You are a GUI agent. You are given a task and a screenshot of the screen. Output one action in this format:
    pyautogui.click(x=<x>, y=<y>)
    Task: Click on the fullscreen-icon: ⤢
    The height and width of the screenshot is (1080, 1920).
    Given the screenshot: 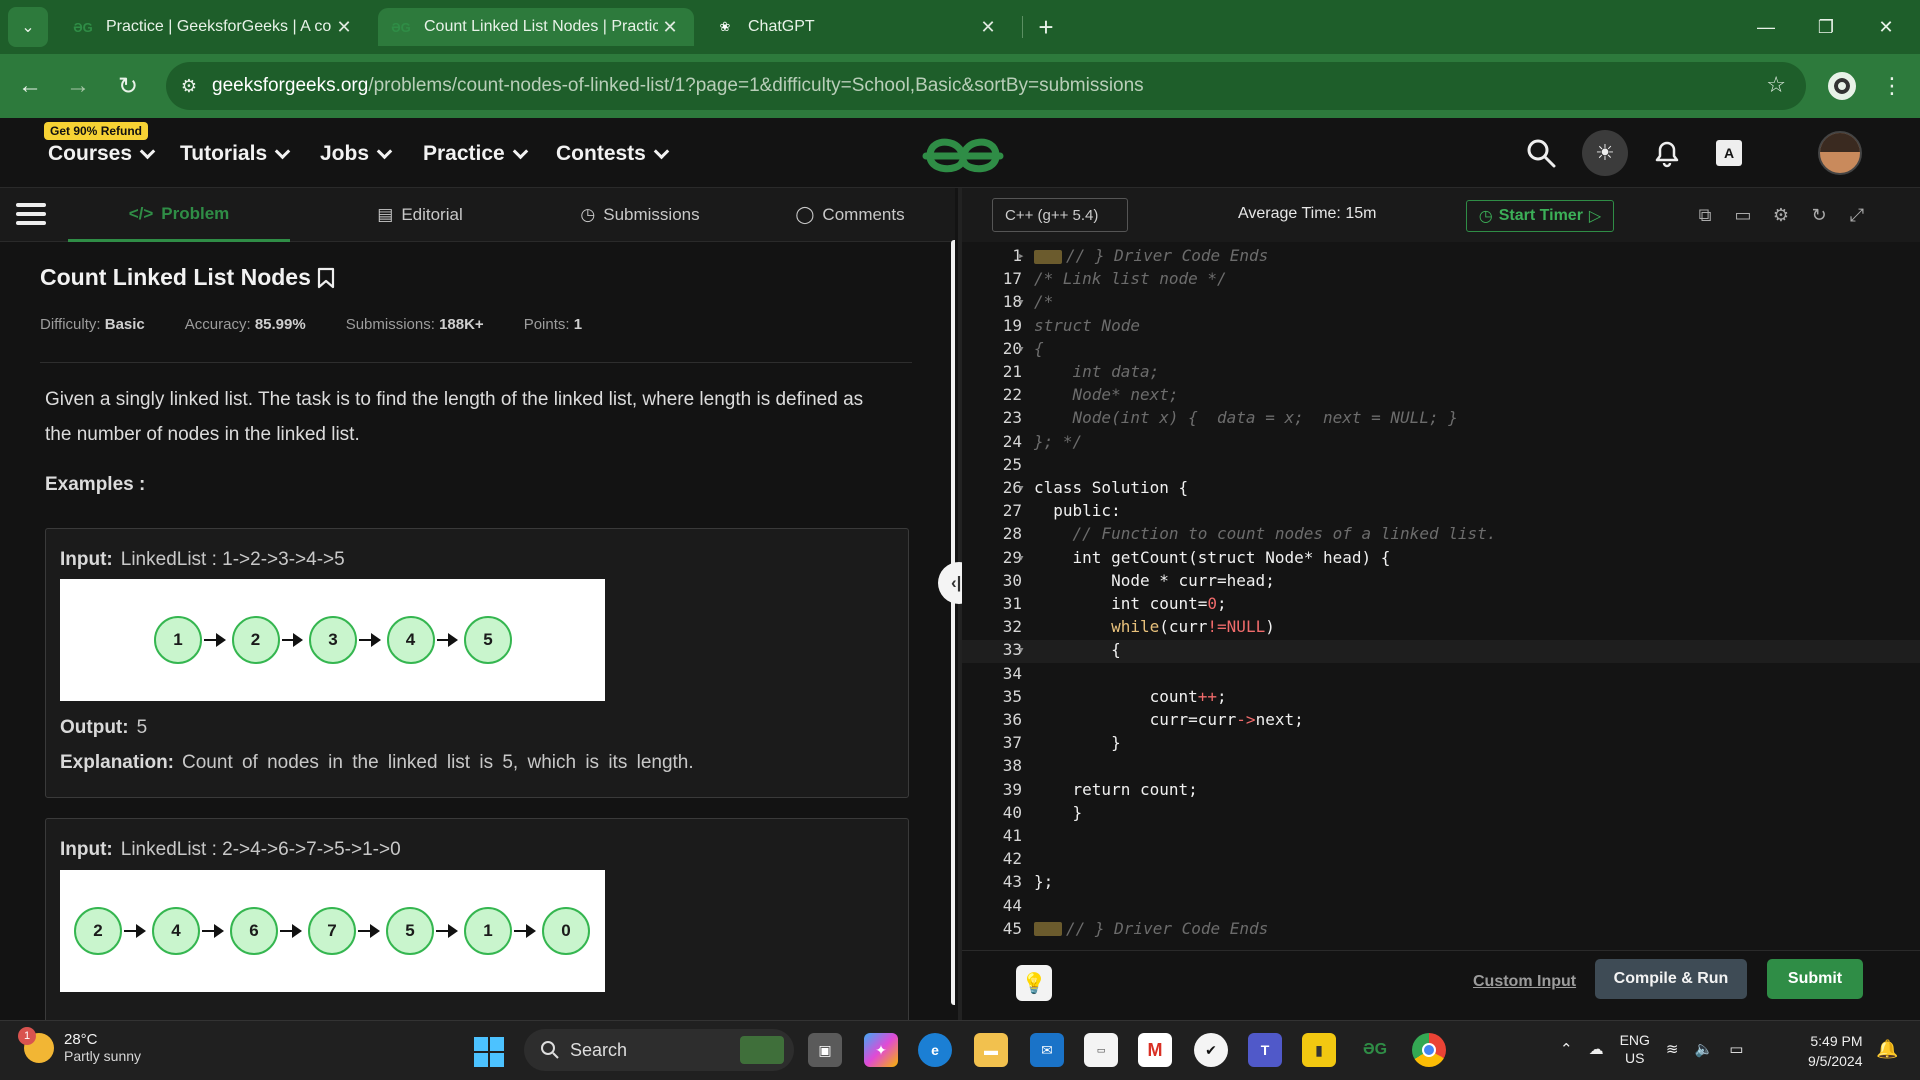 What is the action you would take?
    pyautogui.click(x=1857, y=215)
    